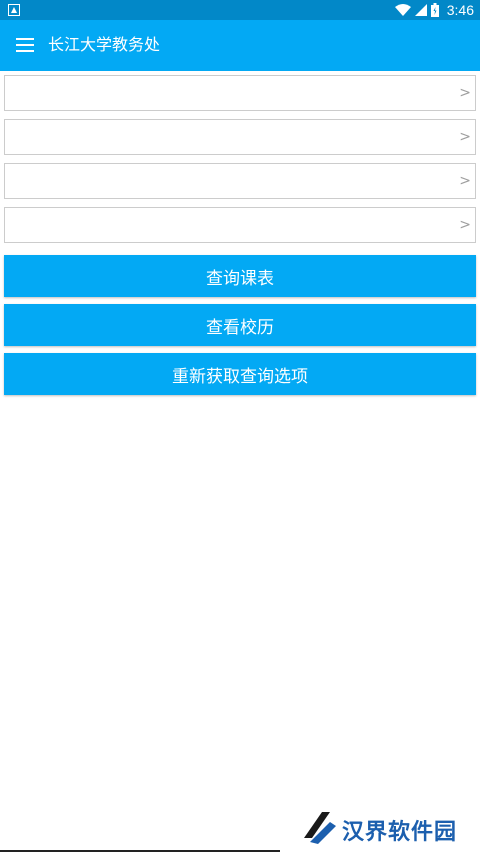  I want to click on watermark-logo-icon, so click(320, 828).